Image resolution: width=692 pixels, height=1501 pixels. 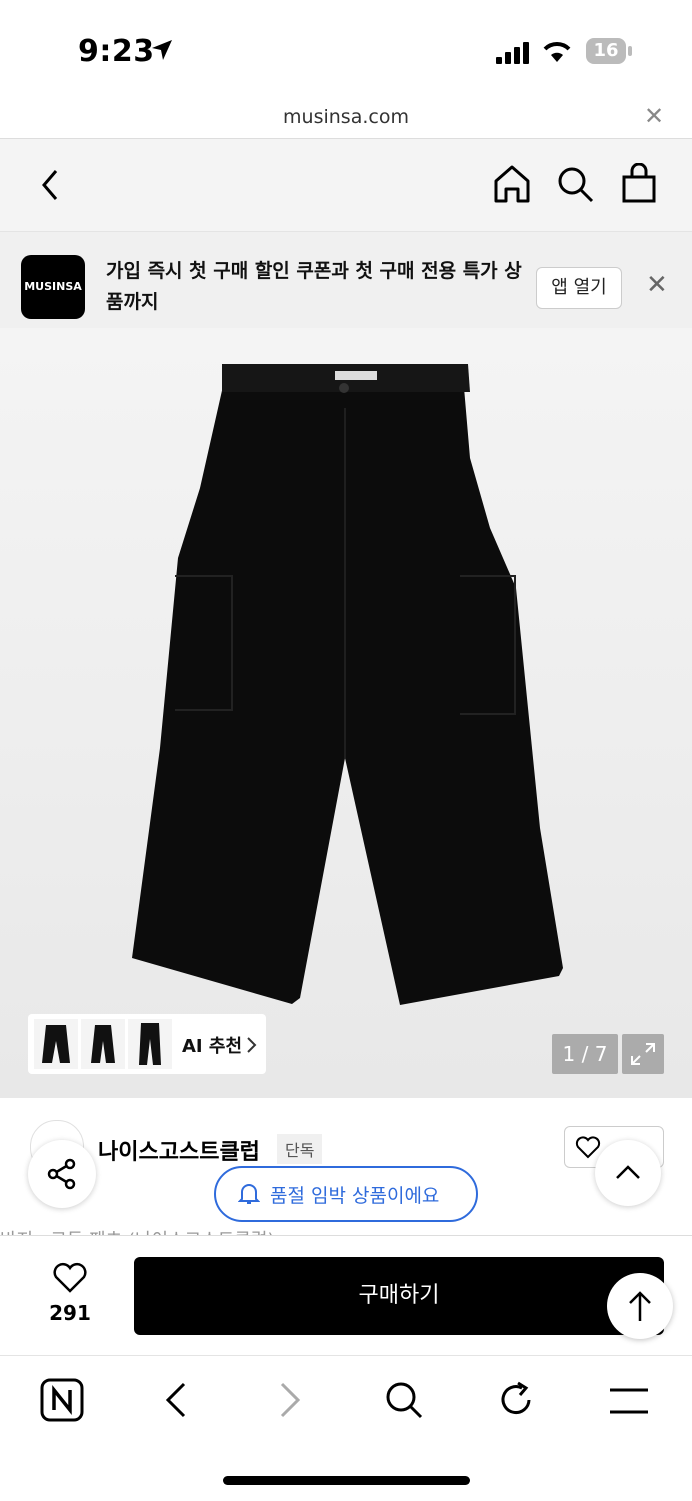 What do you see at coordinates (404, 1400) in the screenshot?
I see `browser-search-icon` at bounding box center [404, 1400].